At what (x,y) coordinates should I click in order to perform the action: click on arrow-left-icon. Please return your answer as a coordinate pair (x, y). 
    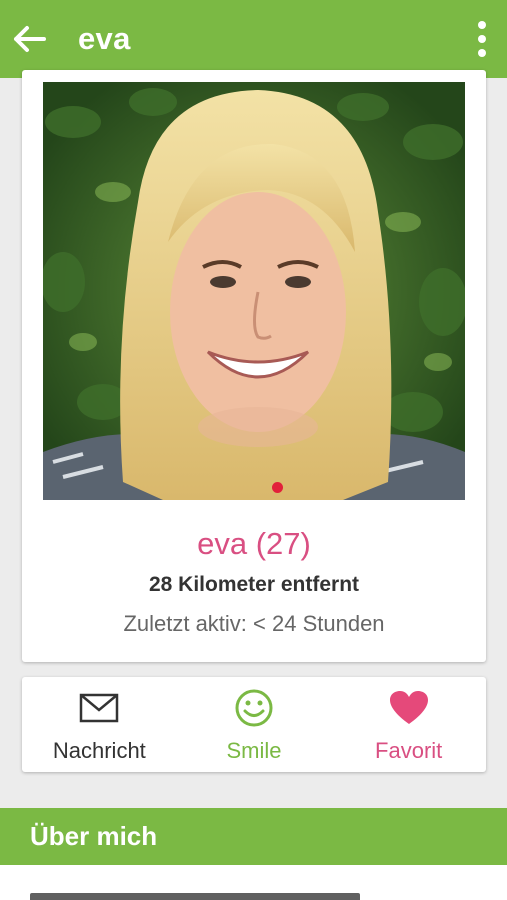
    Looking at the image, I should click on (30, 39).